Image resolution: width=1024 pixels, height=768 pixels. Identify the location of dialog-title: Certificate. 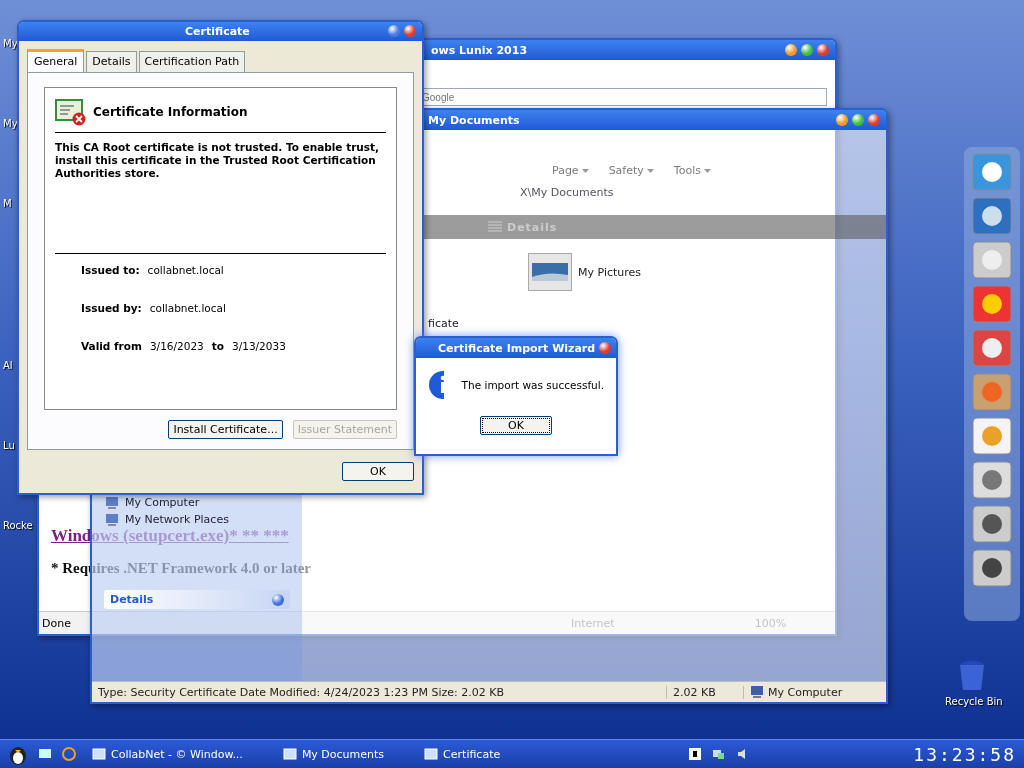
(217, 31).